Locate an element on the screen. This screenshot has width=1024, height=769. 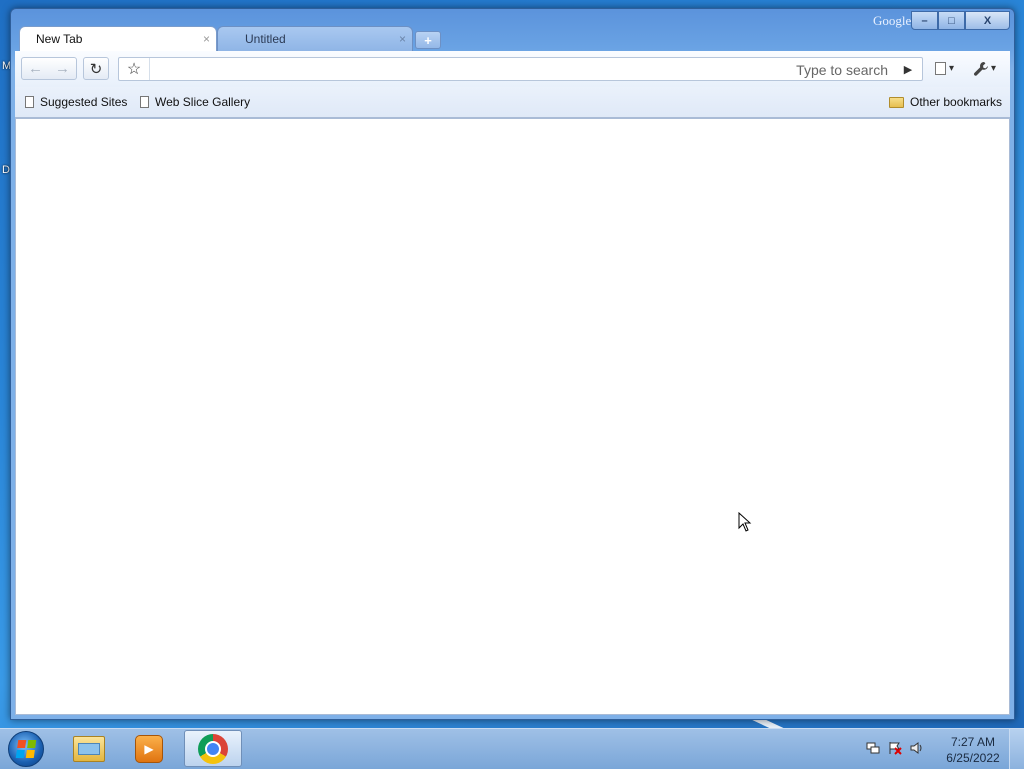
window-caption-buttons: – □ X is located at coordinates (960, 20).